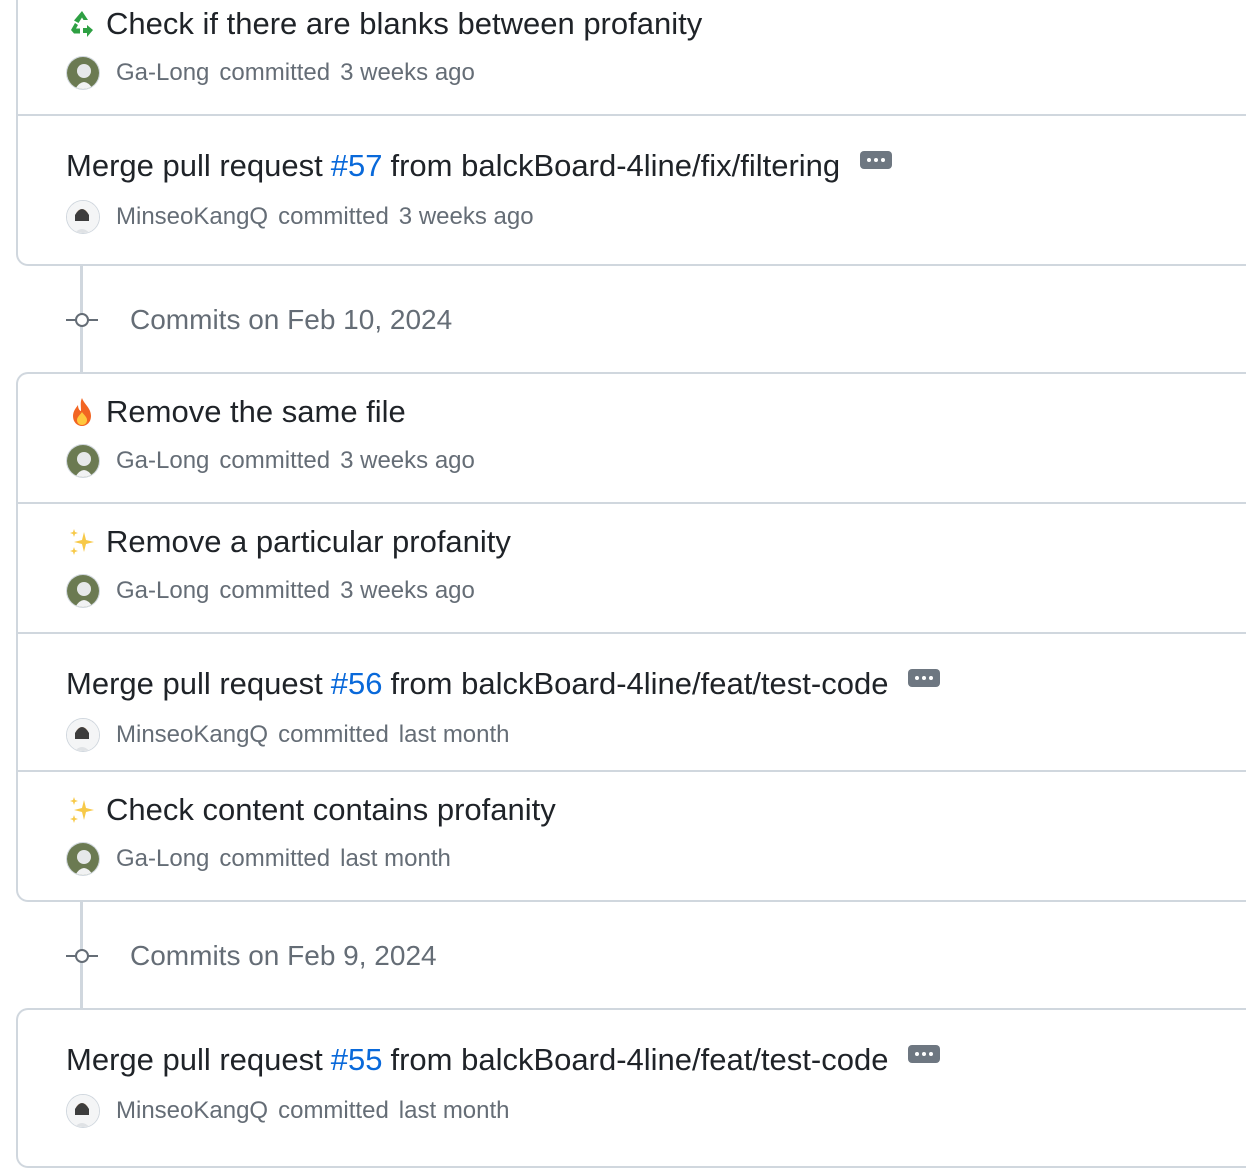 The width and height of the screenshot is (1246, 1168). I want to click on commit-title-text: Check content contains profanity, so click(331, 810).